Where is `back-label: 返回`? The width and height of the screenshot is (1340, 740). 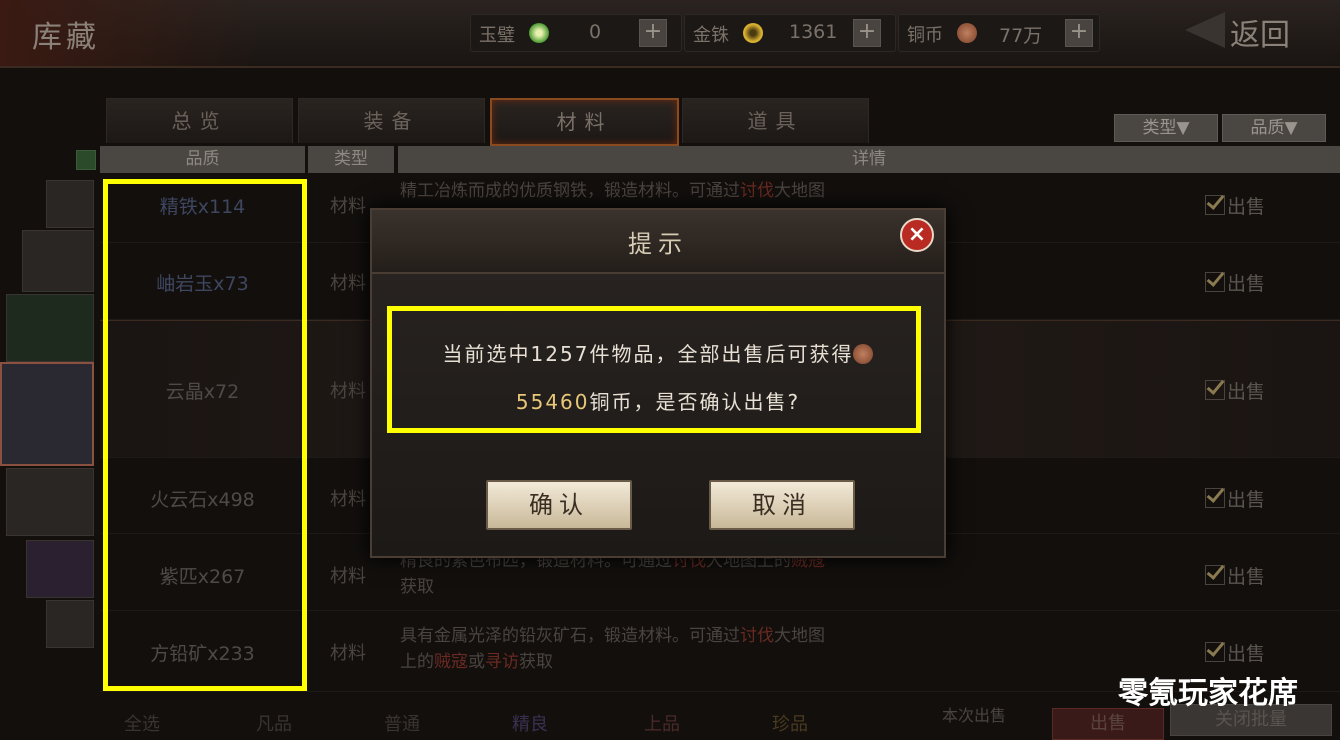 back-label: 返回 is located at coordinates (1260, 35).